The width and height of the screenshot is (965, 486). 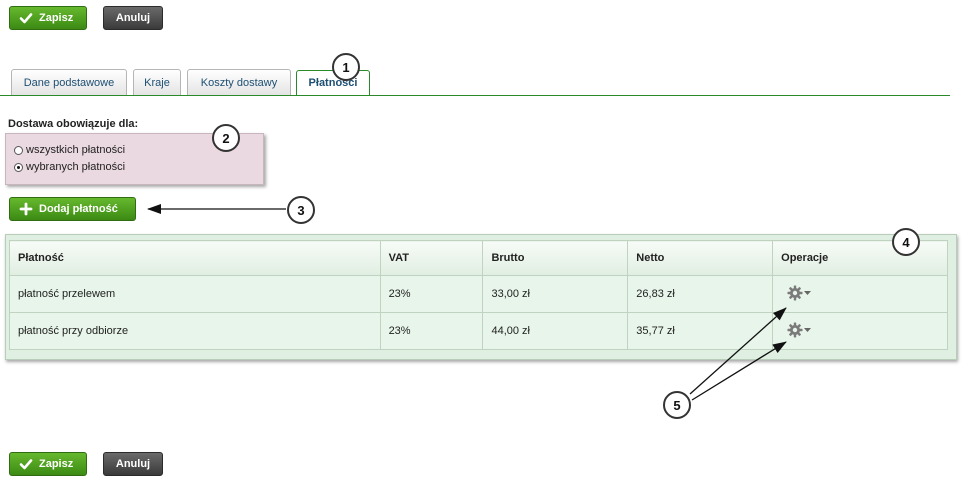 I want to click on save-button-label: Zapisz, so click(x=56, y=464).